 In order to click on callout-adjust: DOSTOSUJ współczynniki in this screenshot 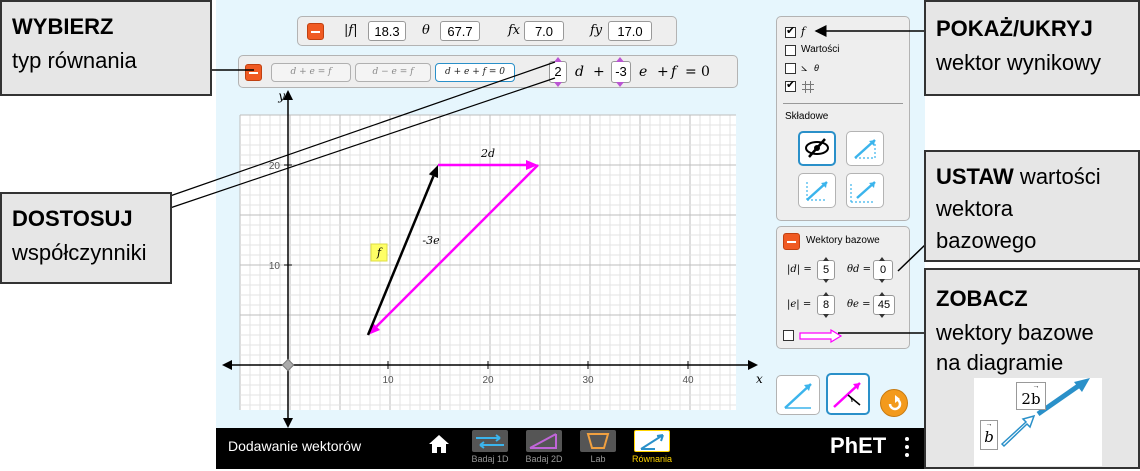, I will do `click(86, 238)`.